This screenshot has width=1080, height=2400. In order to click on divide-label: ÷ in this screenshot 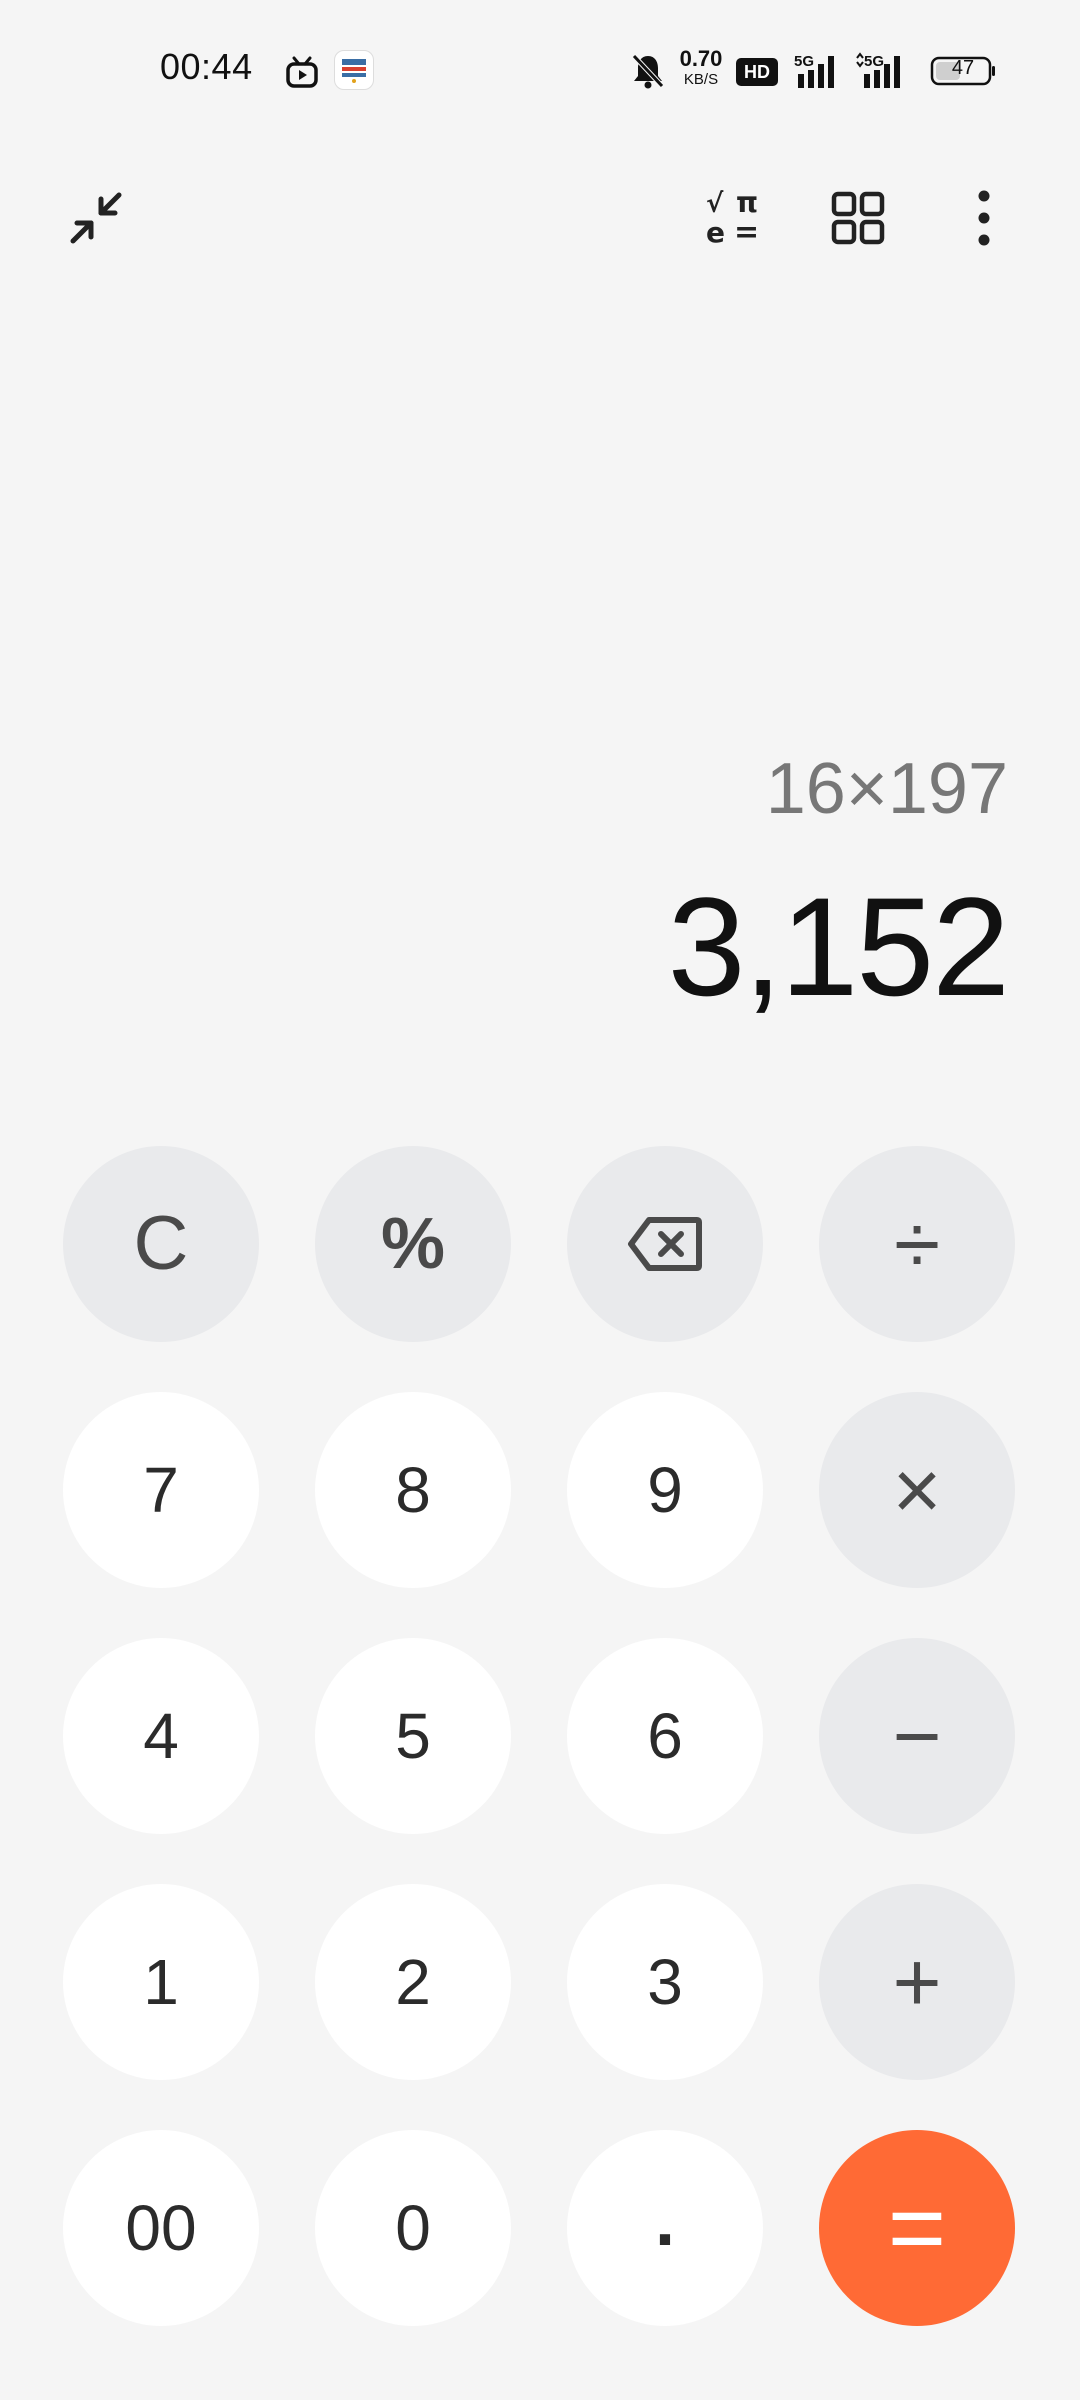, I will do `click(917, 1244)`.